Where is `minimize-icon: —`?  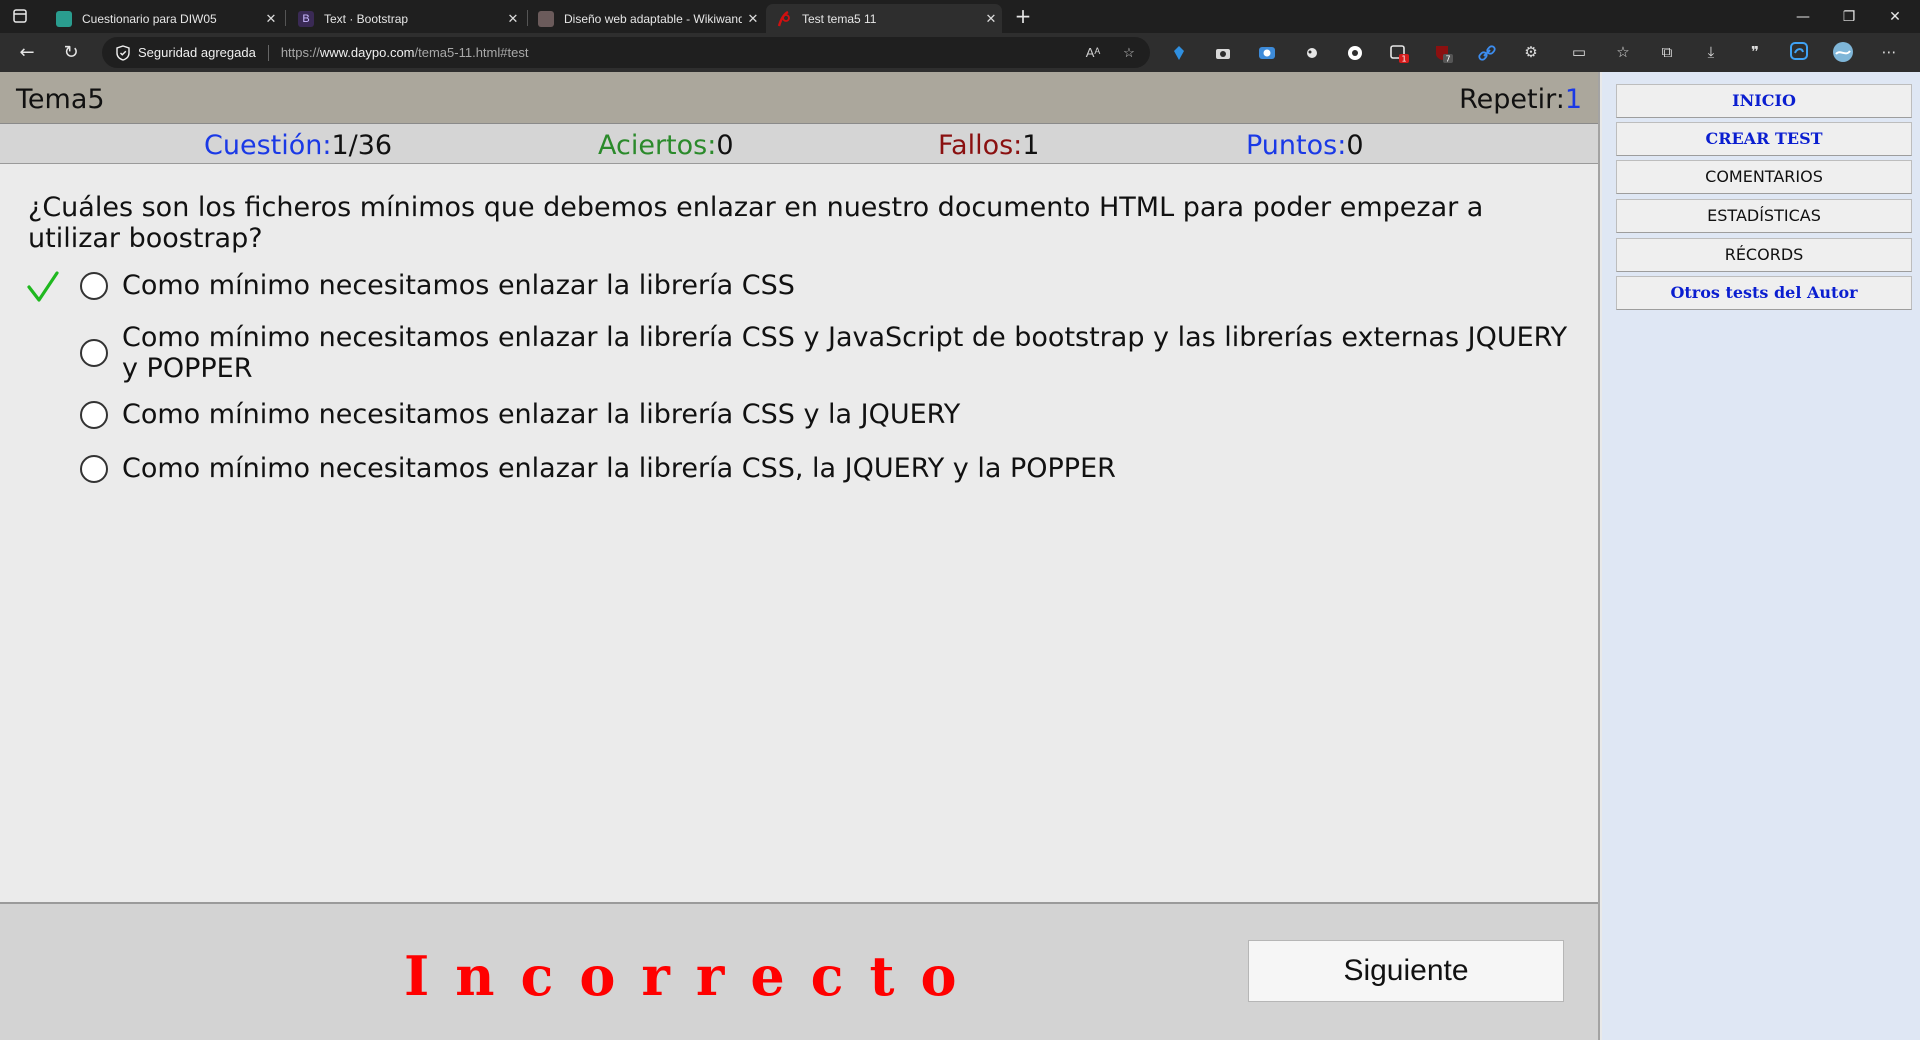 minimize-icon: — is located at coordinates (1803, 17).